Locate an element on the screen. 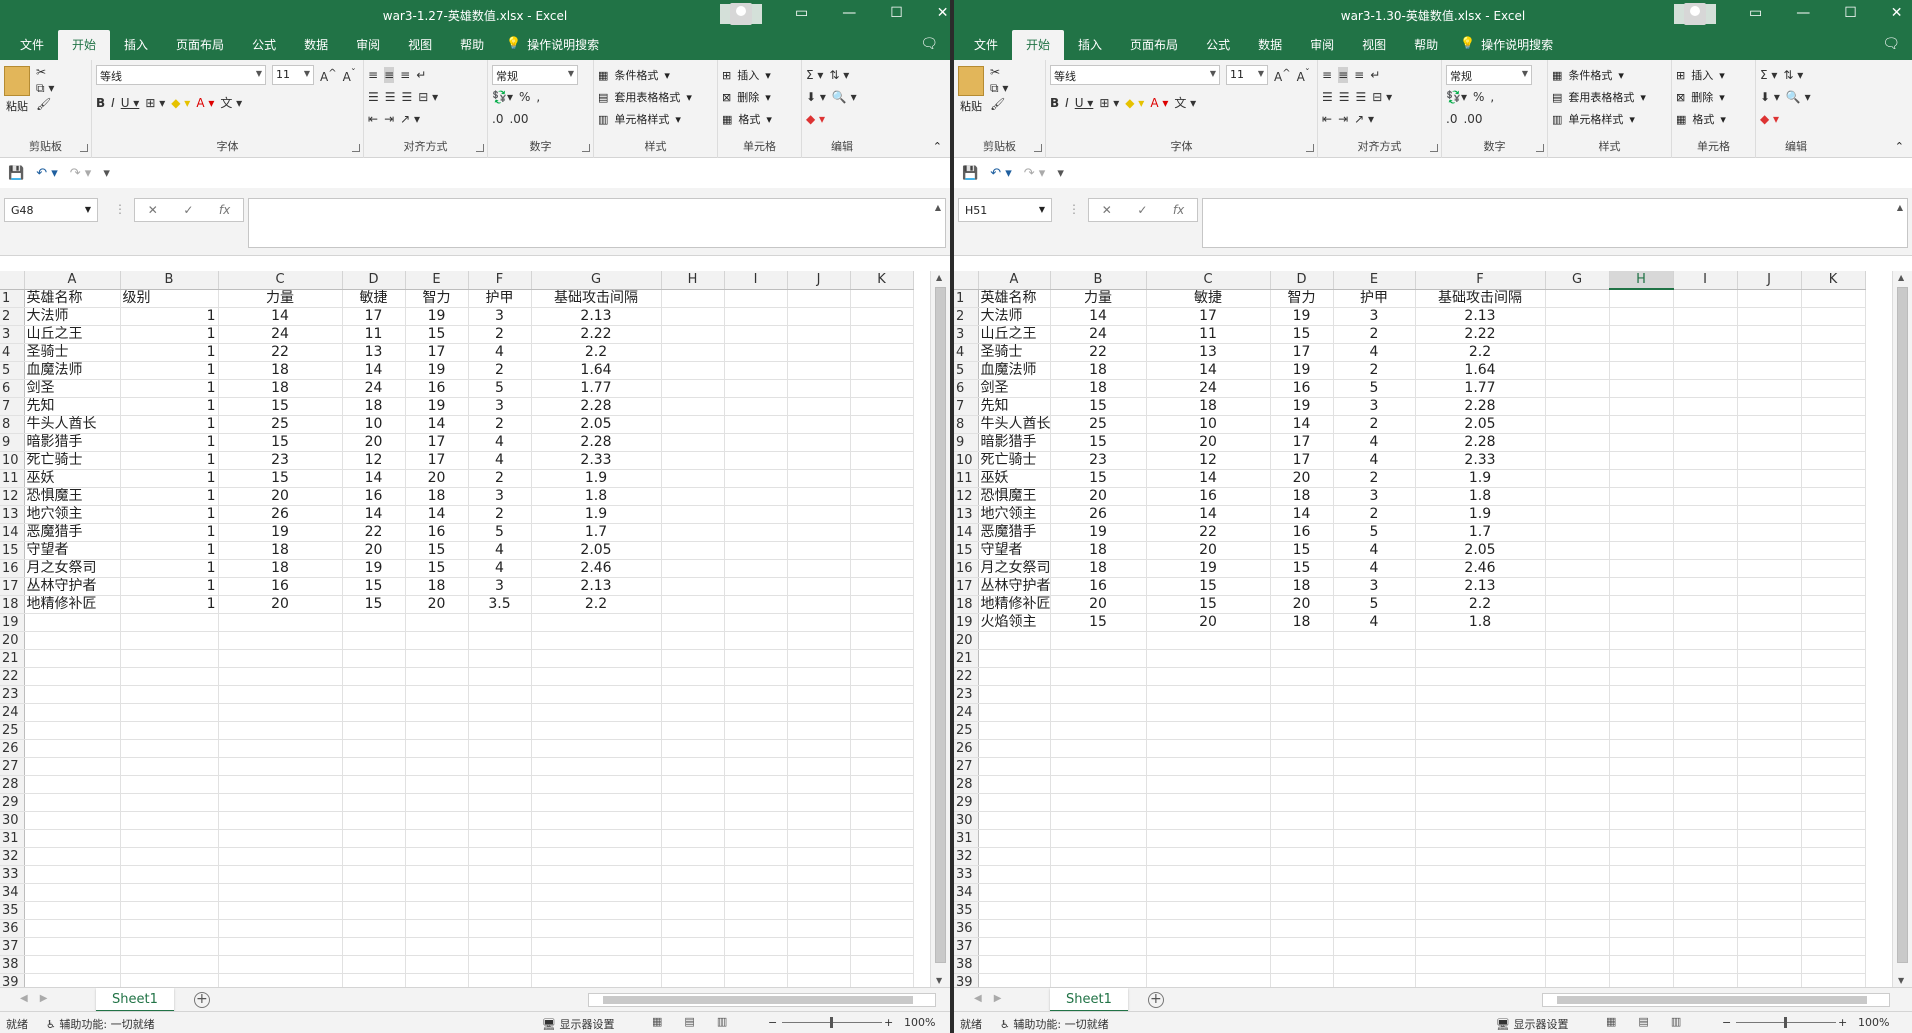  column-header: J is located at coordinates (819, 280).